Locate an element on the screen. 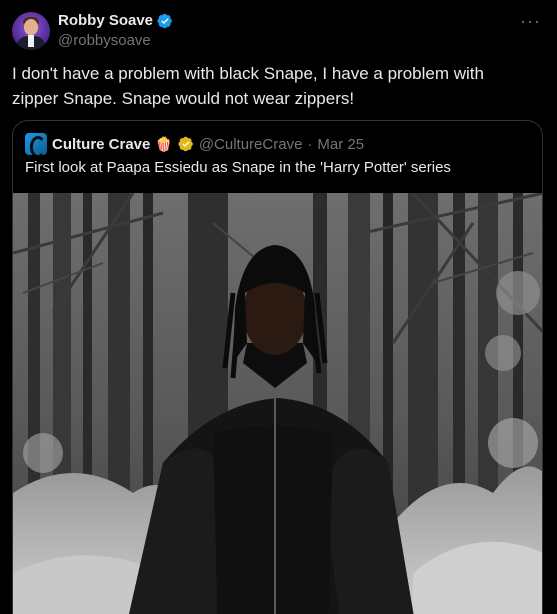 This screenshot has width=557, height=614. quoted-tweet-header: Culture Crave 🍿 @CultureCrave · Mar 25 is located at coordinates (194, 144).